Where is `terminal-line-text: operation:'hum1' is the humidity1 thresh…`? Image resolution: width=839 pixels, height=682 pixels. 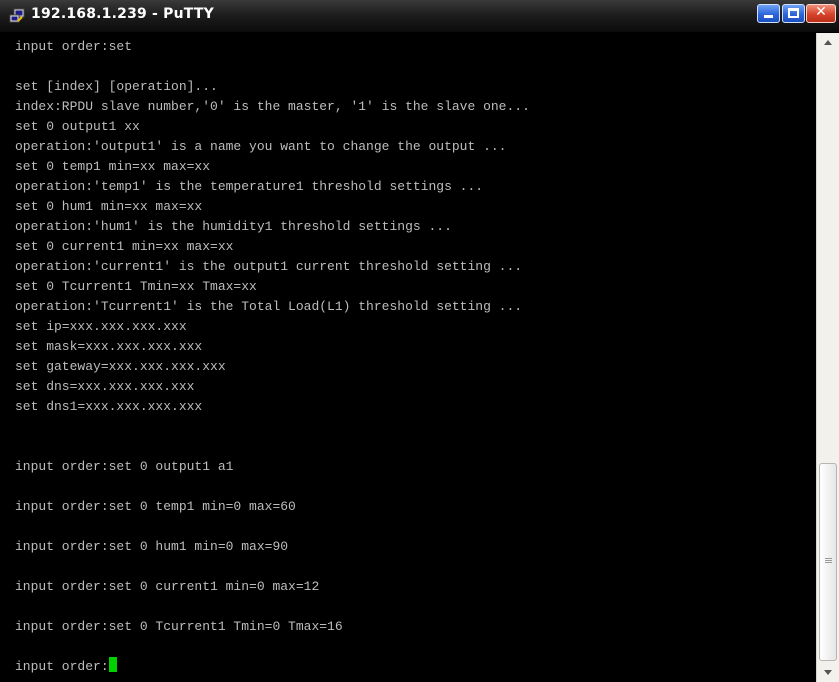 terminal-line-text: operation:'hum1' is the humidity1 thresh… is located at coordinates (233, 226).